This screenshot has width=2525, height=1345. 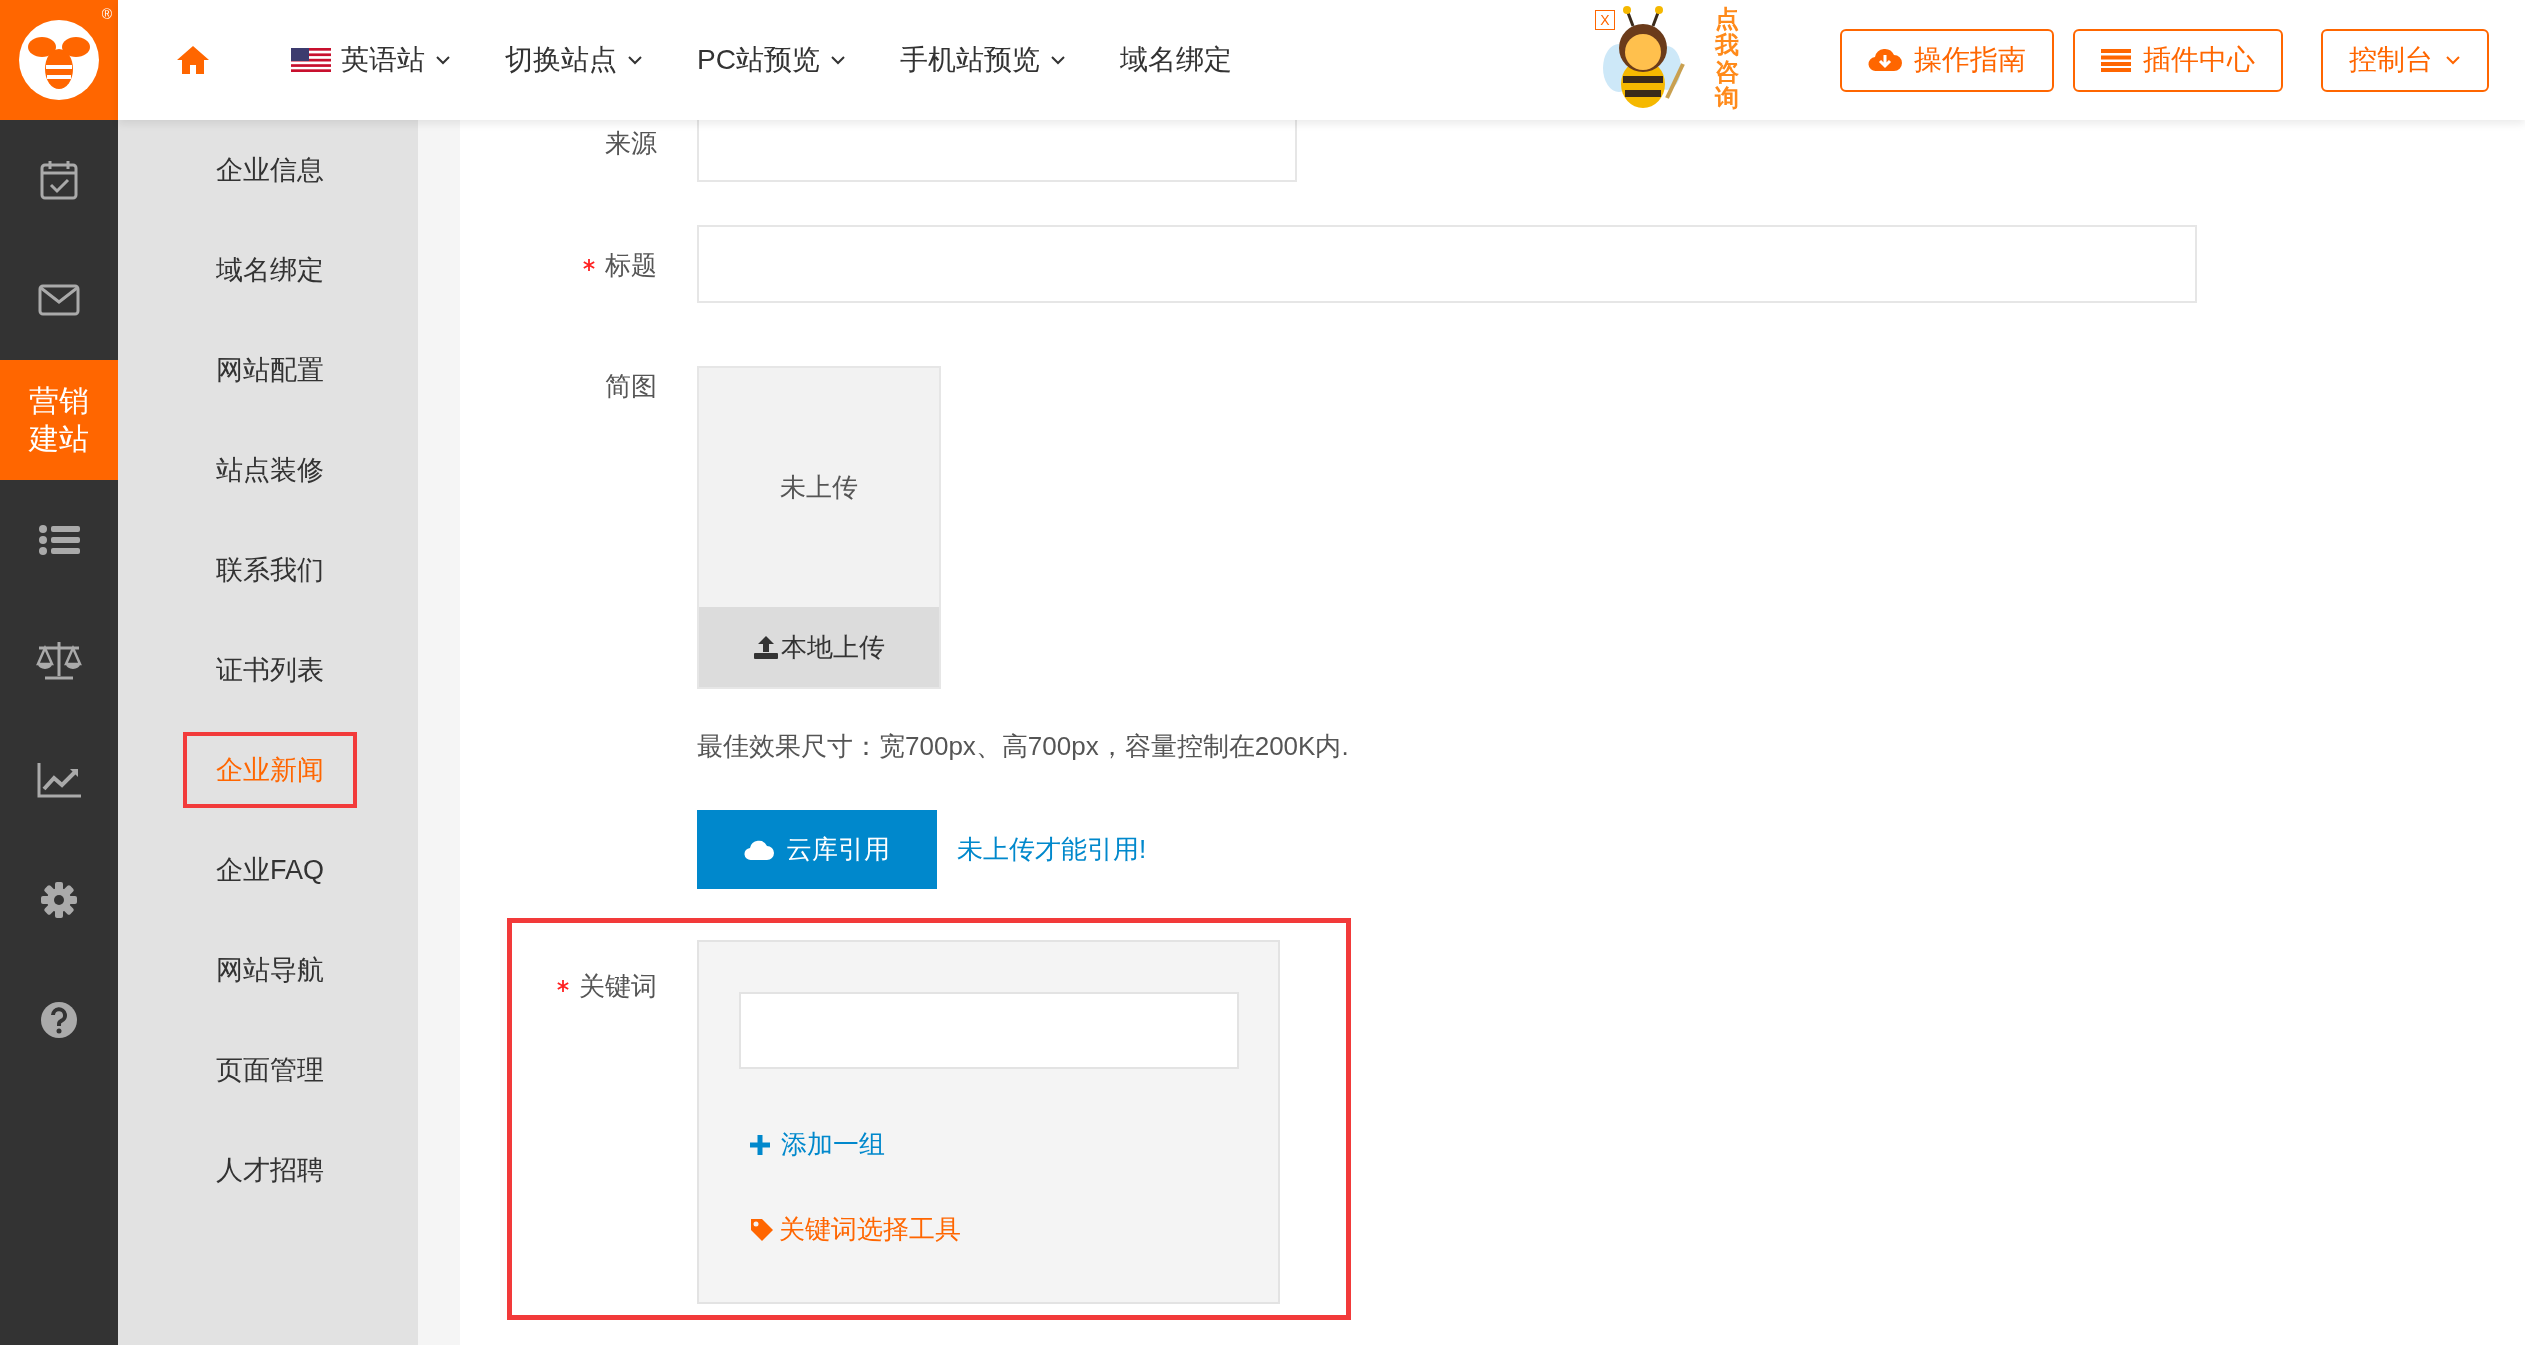 What do you see at coordinates (631, 265) in the screenshot?
I see `field-label: 标题` at bounding box center [631, 265].